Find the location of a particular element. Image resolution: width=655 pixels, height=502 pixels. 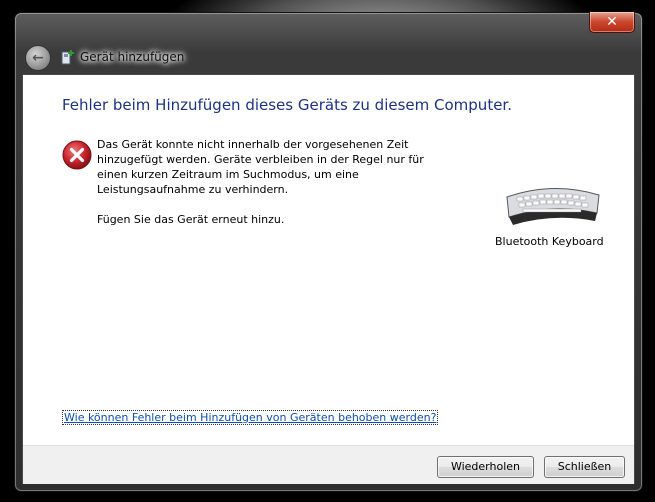

dialog-footer: Wiederholen Schließen is located at coordinates (328, 464).